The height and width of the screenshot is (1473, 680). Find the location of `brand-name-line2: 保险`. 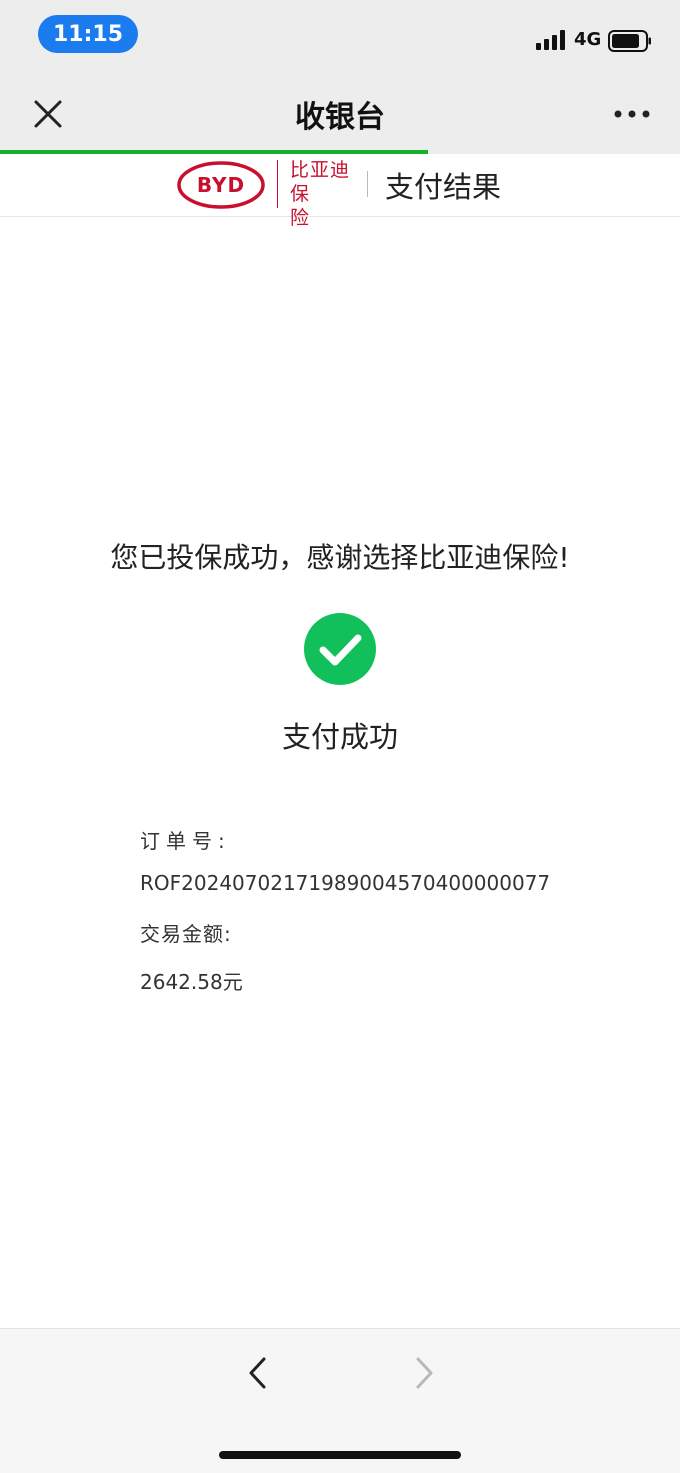

brand-name-line2: 保险 is located at coordinates (308, 206).